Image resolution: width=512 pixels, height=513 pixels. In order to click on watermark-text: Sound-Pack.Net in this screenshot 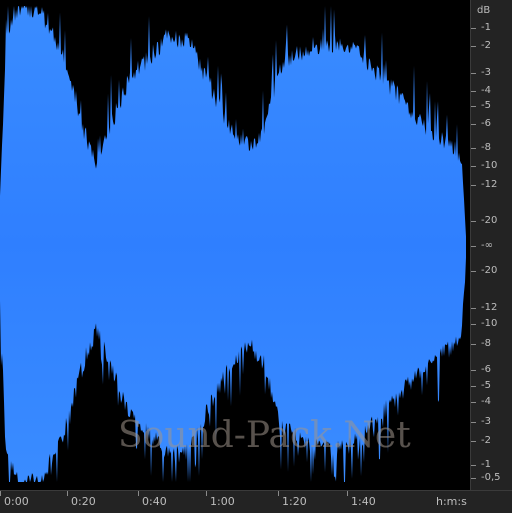, I will do `click(264, 435)`.